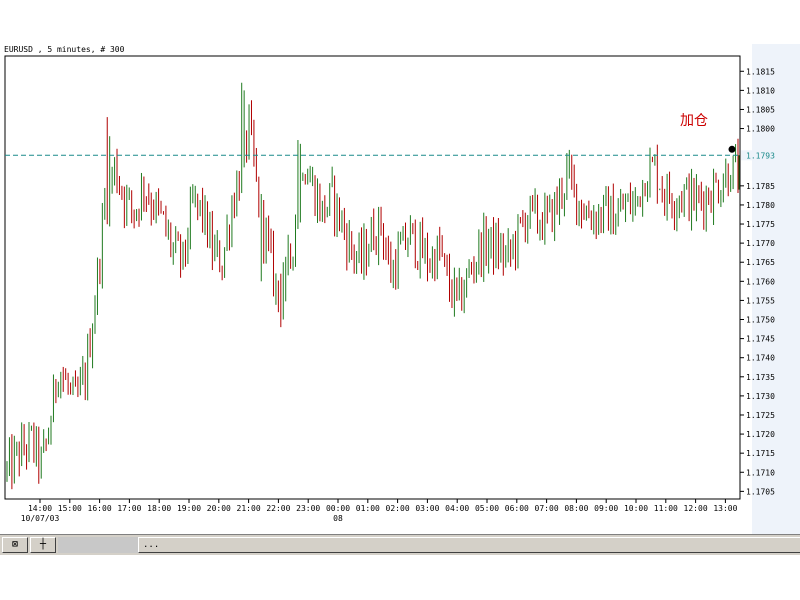 The width and height of the screenshot is (800, 600). I want to click on chart-tab-icon: ⊠, so click(15, 545).